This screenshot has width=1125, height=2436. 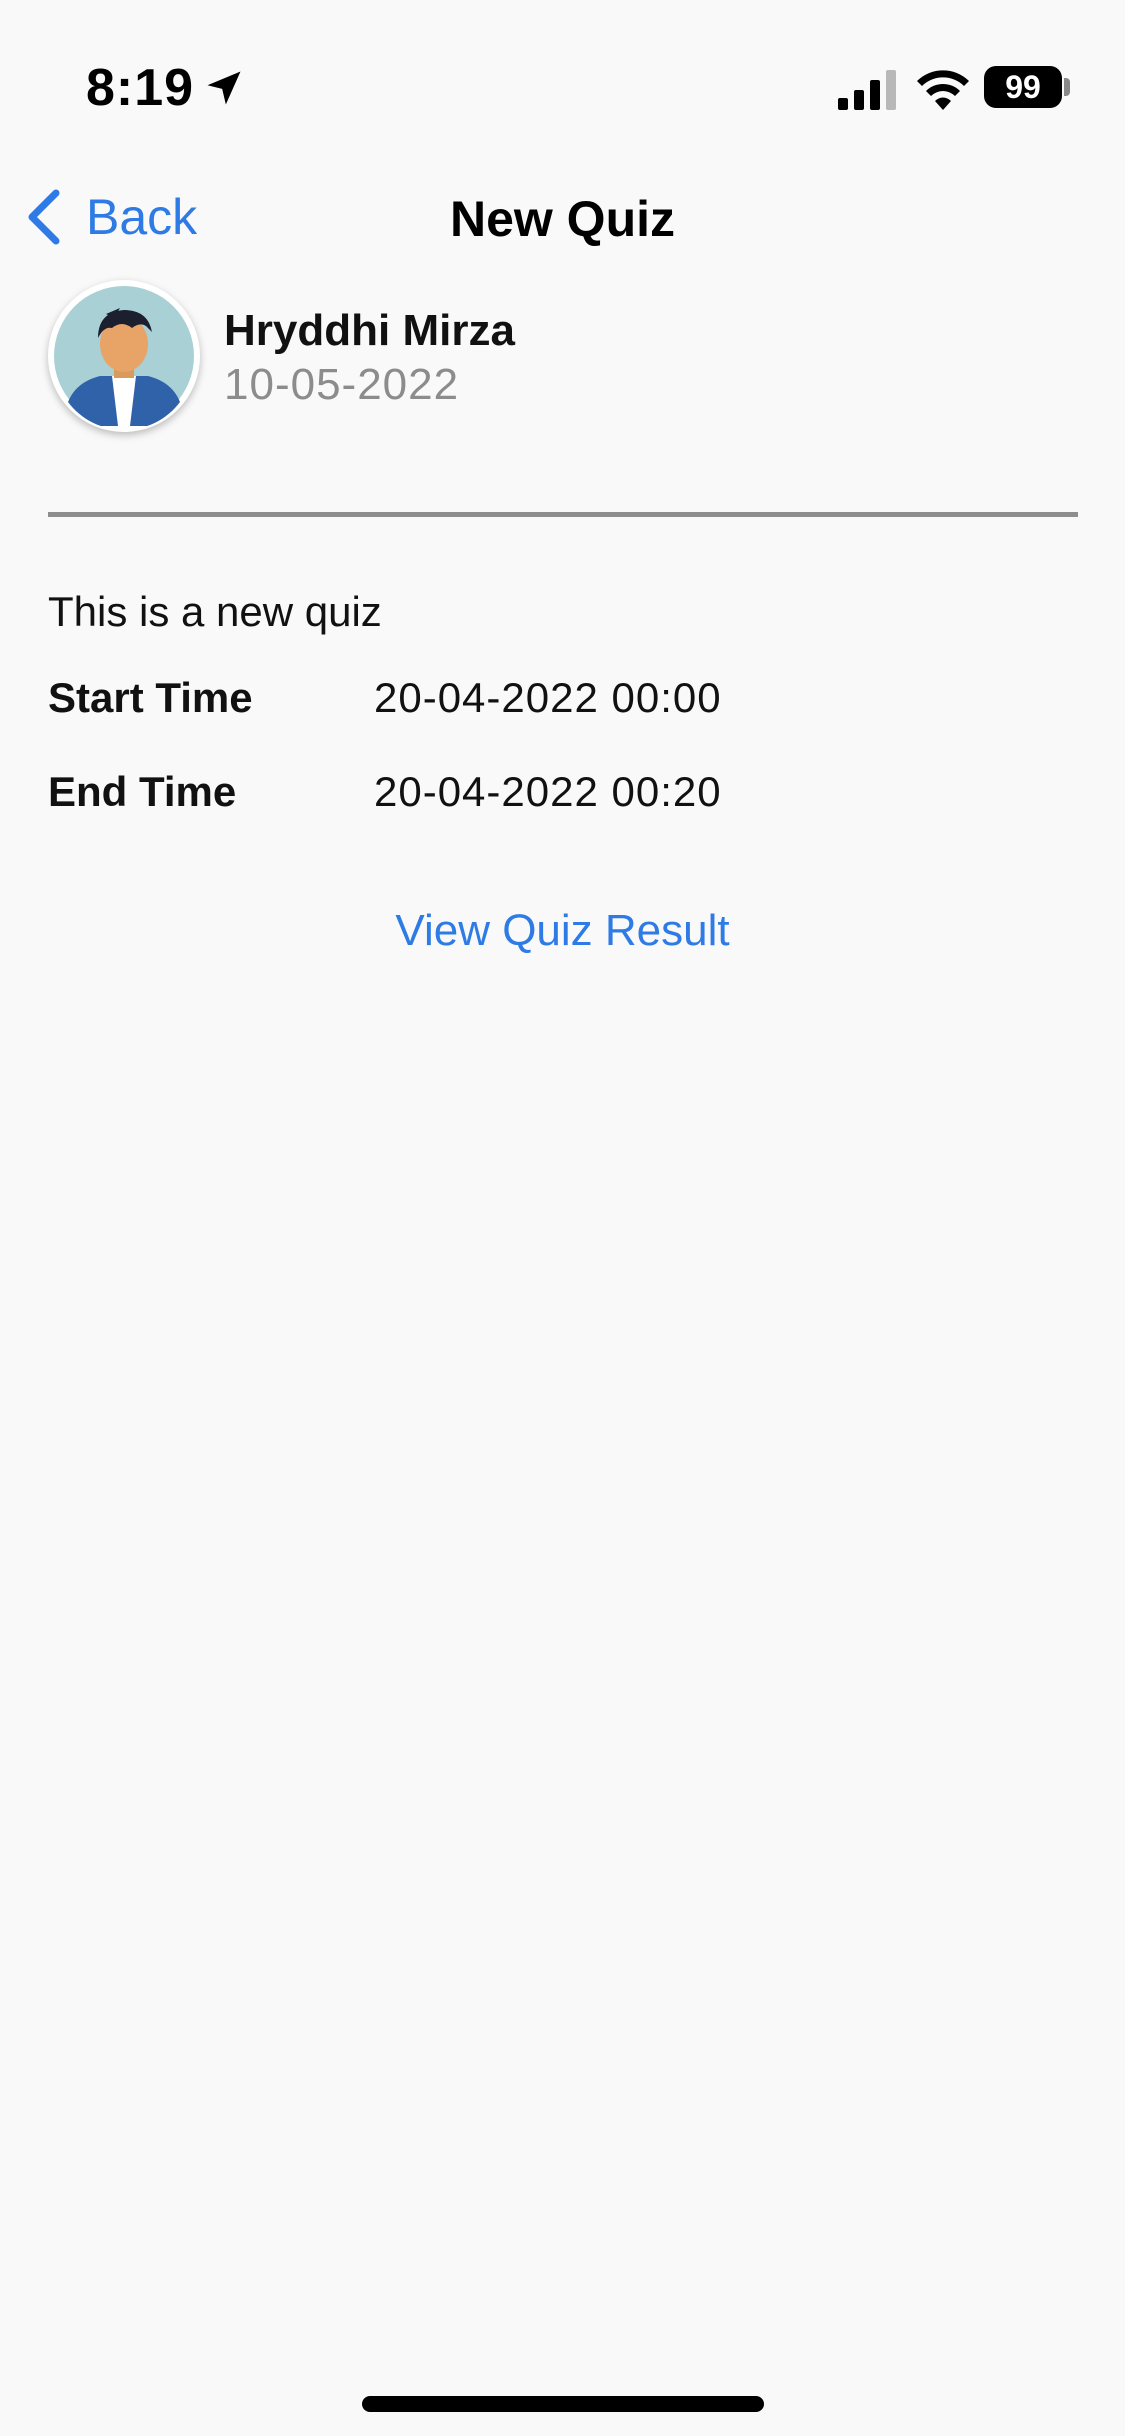 I want to click on start-time-label: Start Time, so click(x=150, y=697).